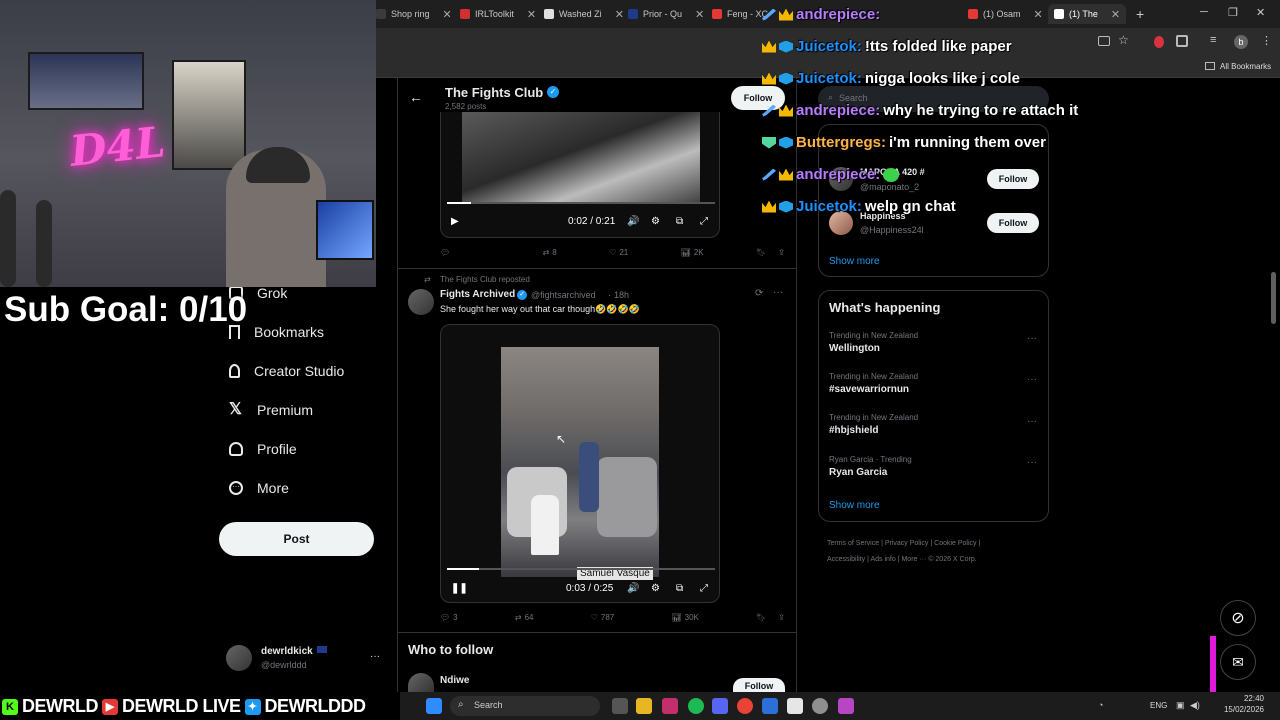 The image size is (1280, 720). Describe the element at coordinates (271, 410) in the screenshot. I see `sidebar-item-premium: 𝕏 Premium` at that location.